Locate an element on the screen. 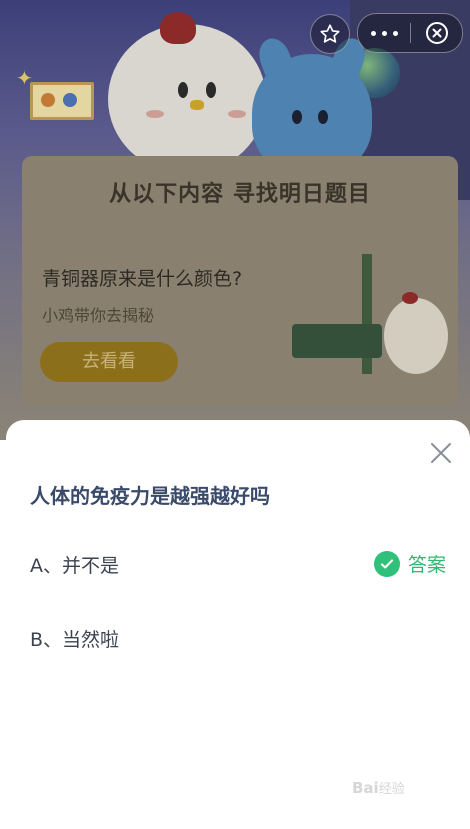 The image size is (470, 829). chicken-mascot is located at coordinates (187, 93).